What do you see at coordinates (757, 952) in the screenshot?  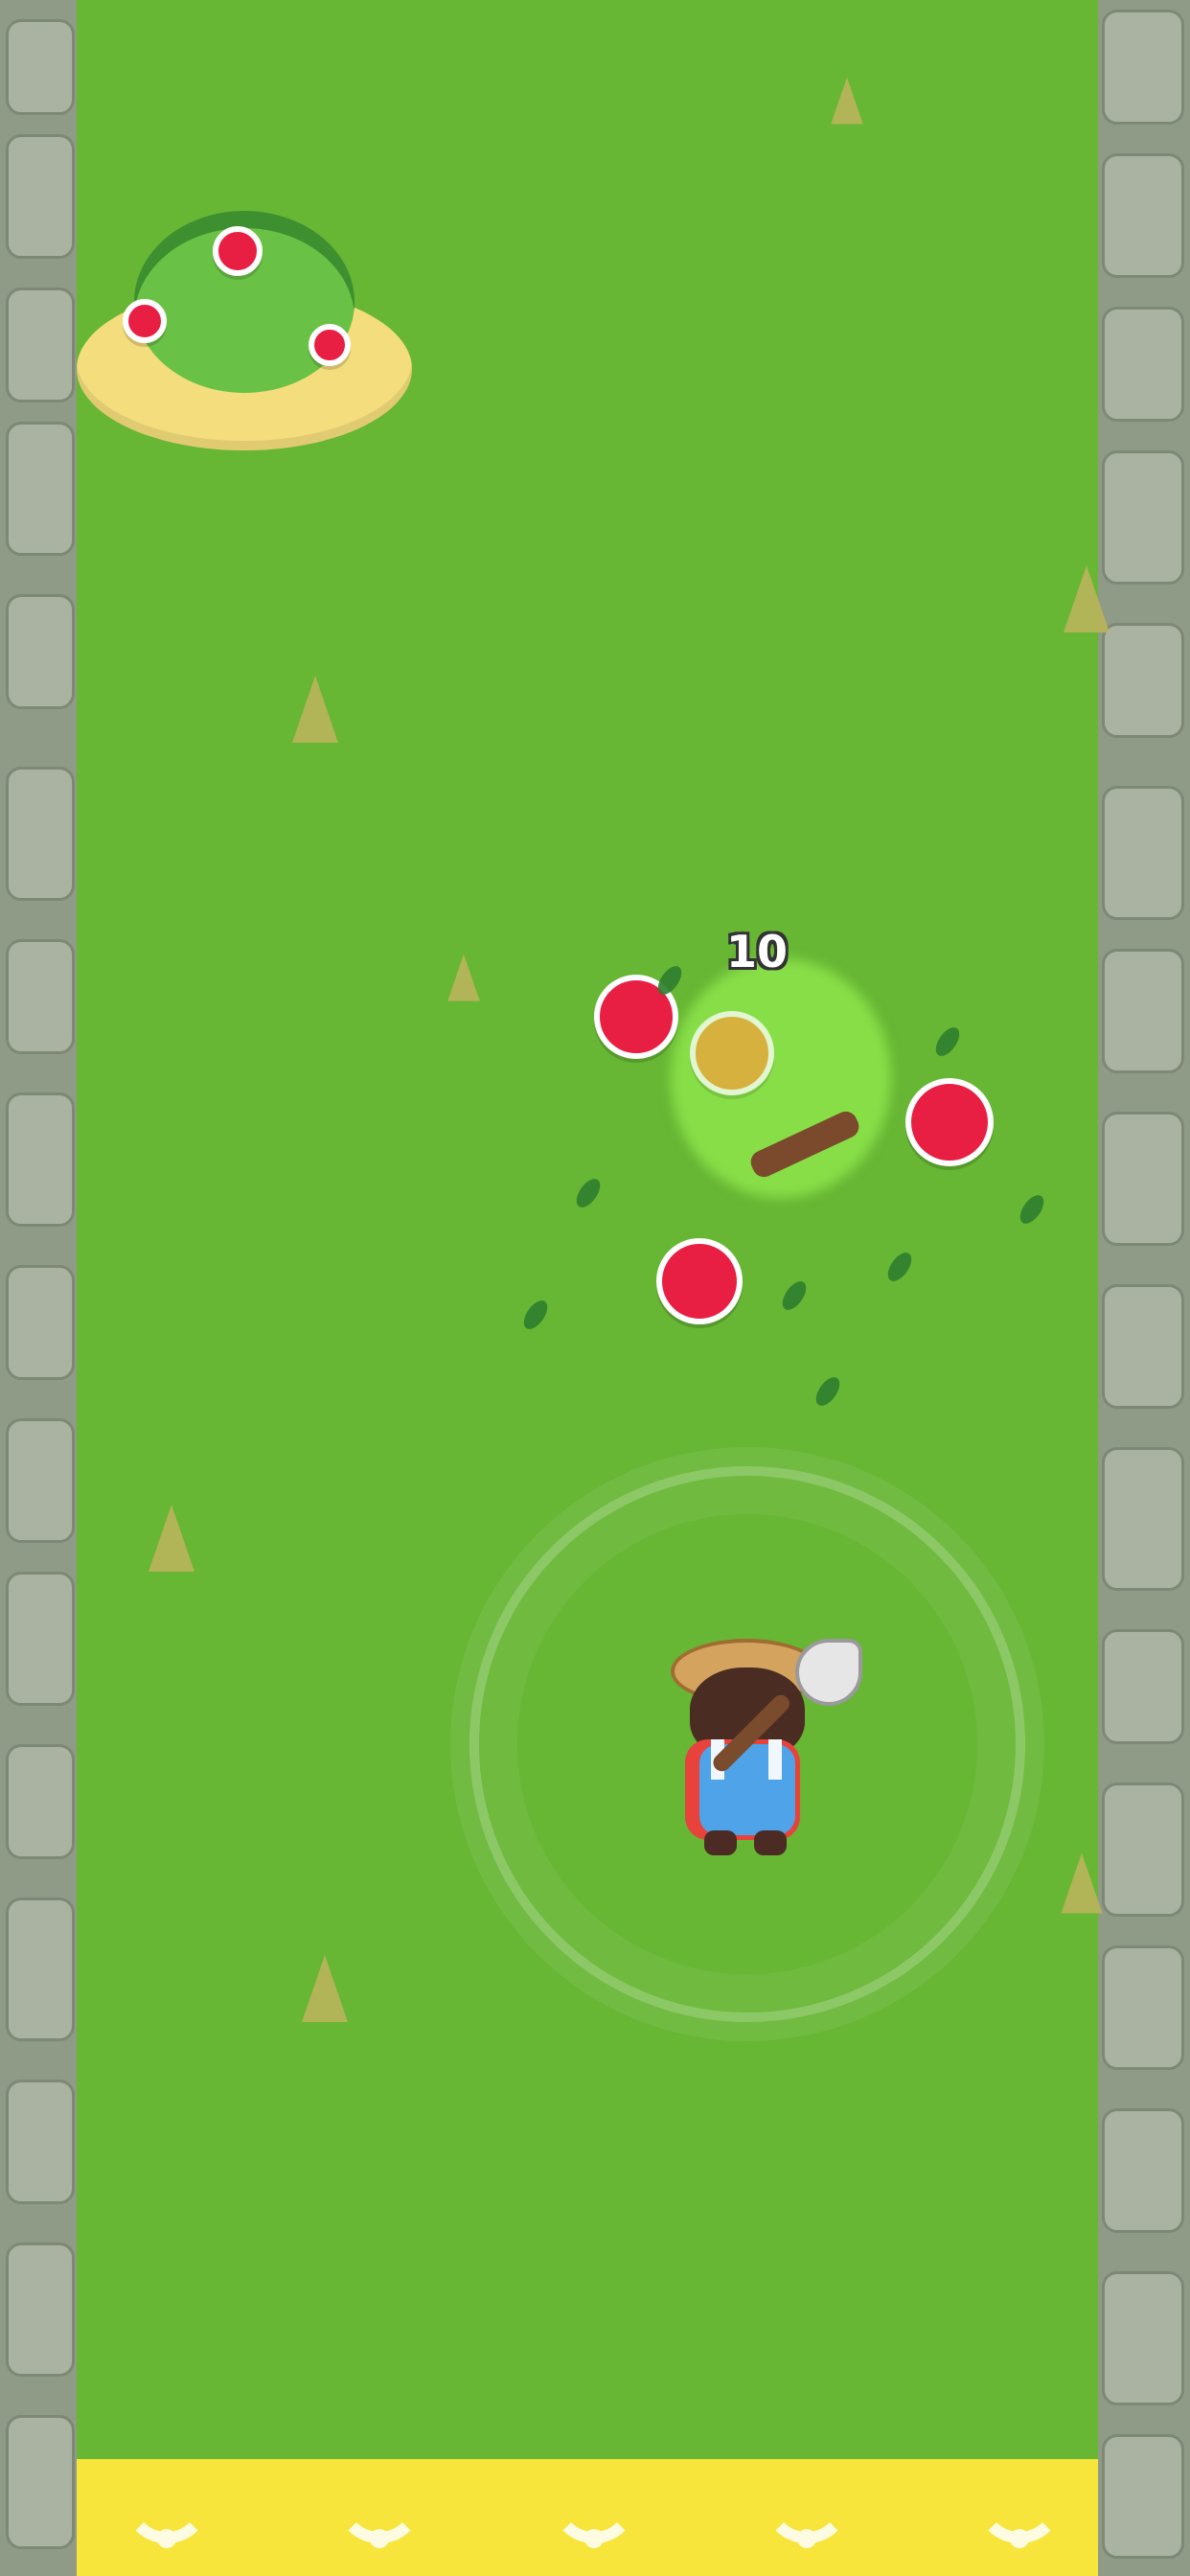 I see `floating-score: 10` at bounding box center [757, 952].